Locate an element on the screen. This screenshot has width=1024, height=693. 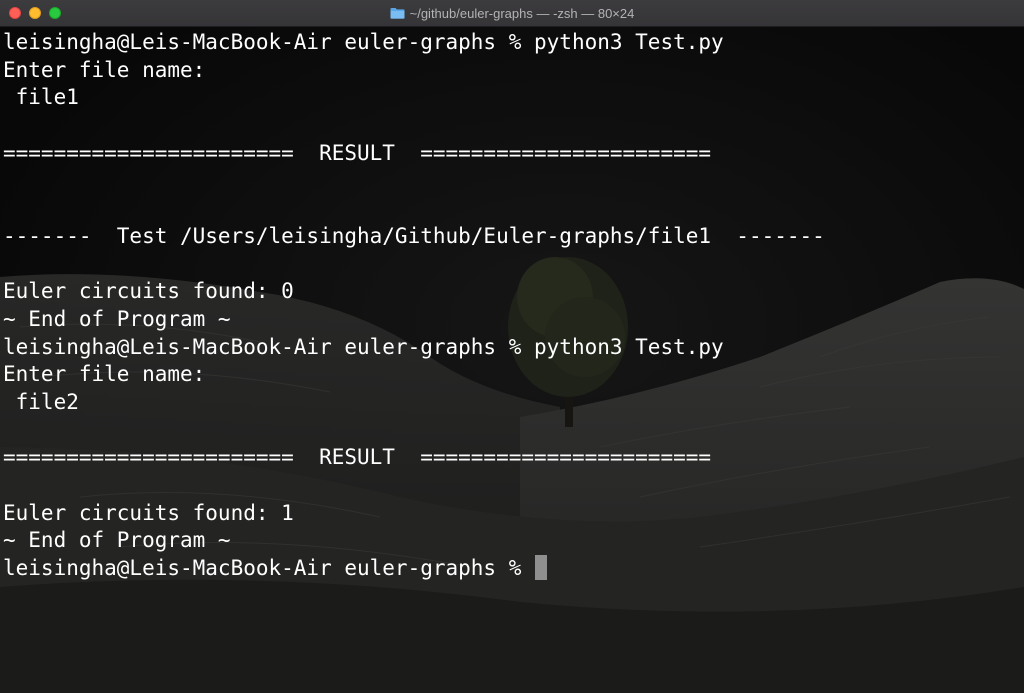
text-cursor is located at coordinates (541, 568).